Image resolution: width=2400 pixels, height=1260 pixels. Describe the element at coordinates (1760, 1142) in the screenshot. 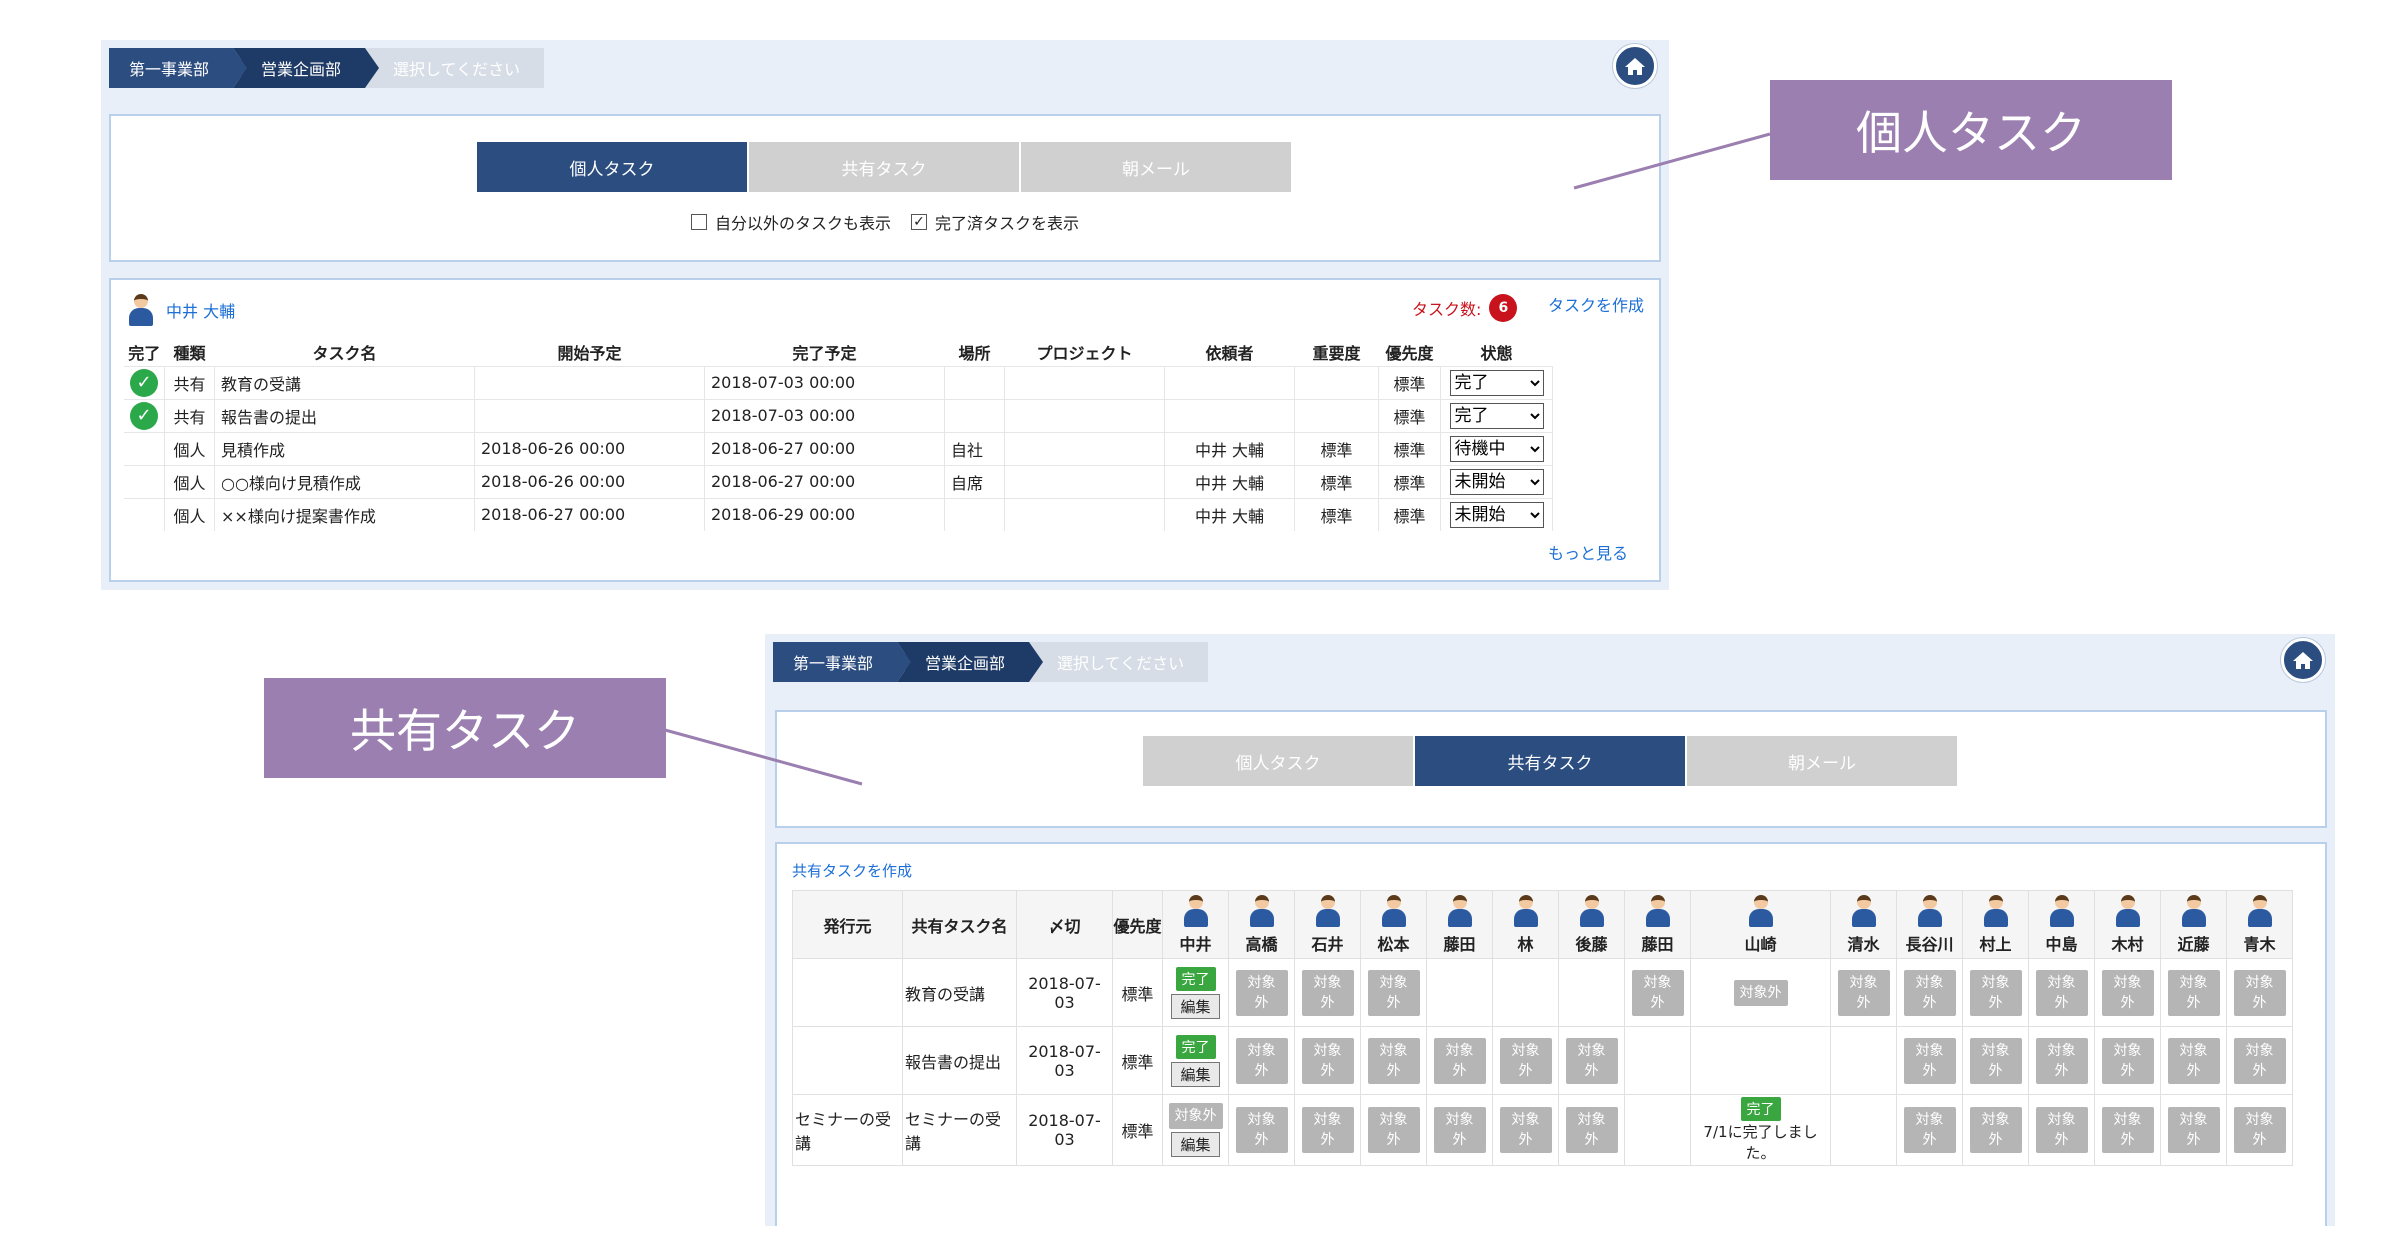

I see `done-note: 7/1に完了しました。` at that location.